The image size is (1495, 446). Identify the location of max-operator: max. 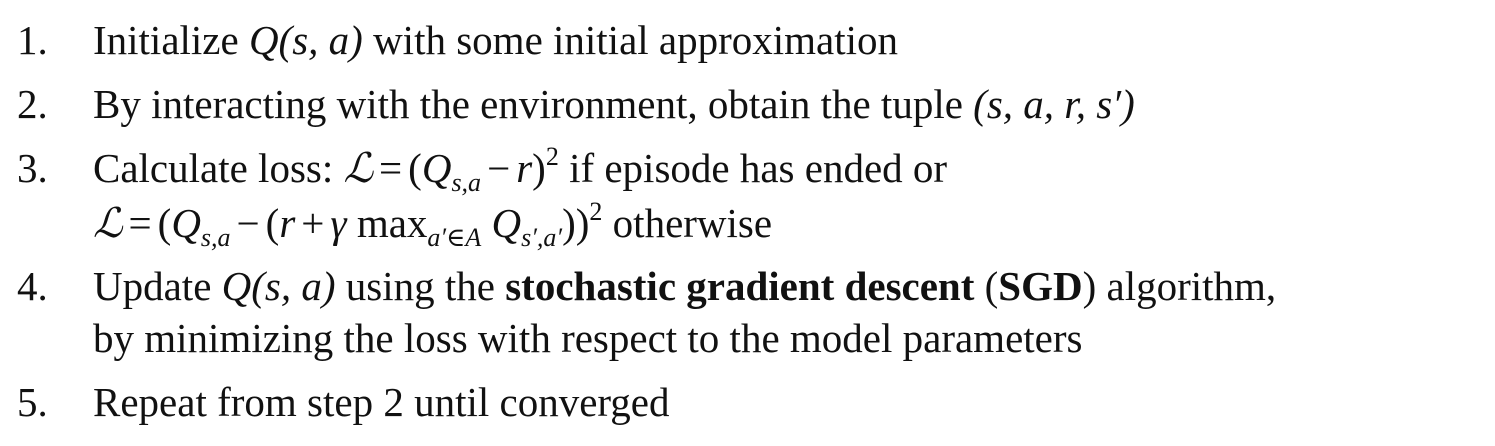
(392, 223).